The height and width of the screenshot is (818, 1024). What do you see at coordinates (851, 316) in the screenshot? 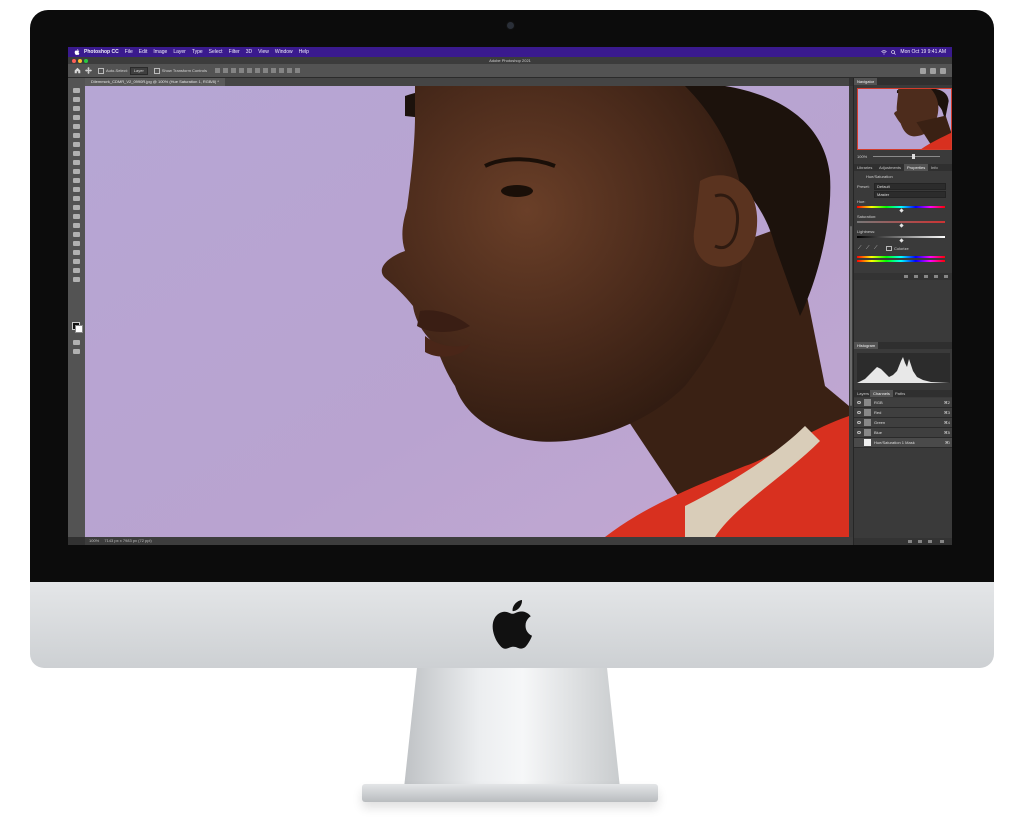
I see `scrollbar-thumb` at bounding box center [851, 316].